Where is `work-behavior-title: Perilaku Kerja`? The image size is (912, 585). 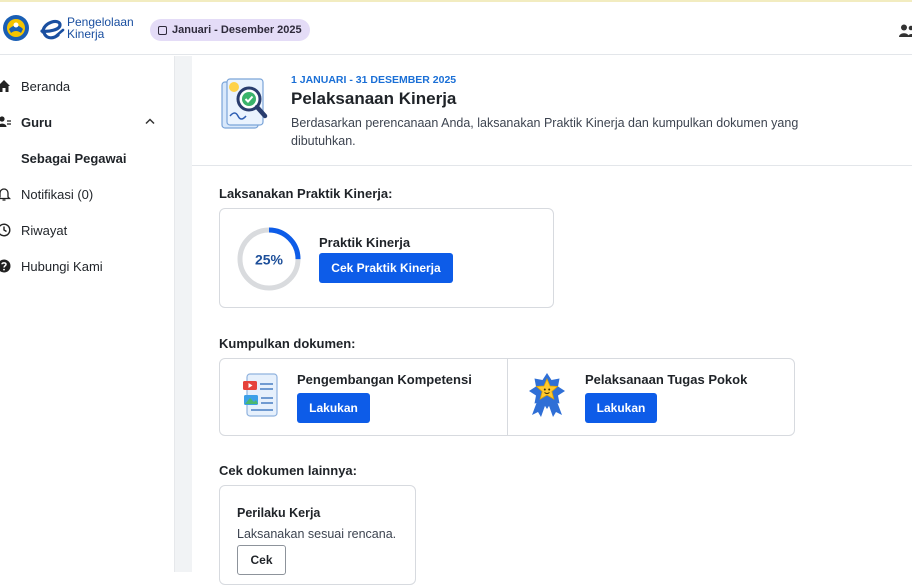
work-behavior-title: Perilaku Kerja is located at coordinates (279, 513).